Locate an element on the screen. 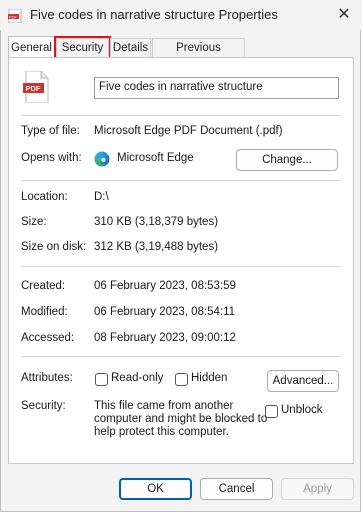 This screenshot has height=513, width=362. size-label: Size: is located at coordinates (34, 222).